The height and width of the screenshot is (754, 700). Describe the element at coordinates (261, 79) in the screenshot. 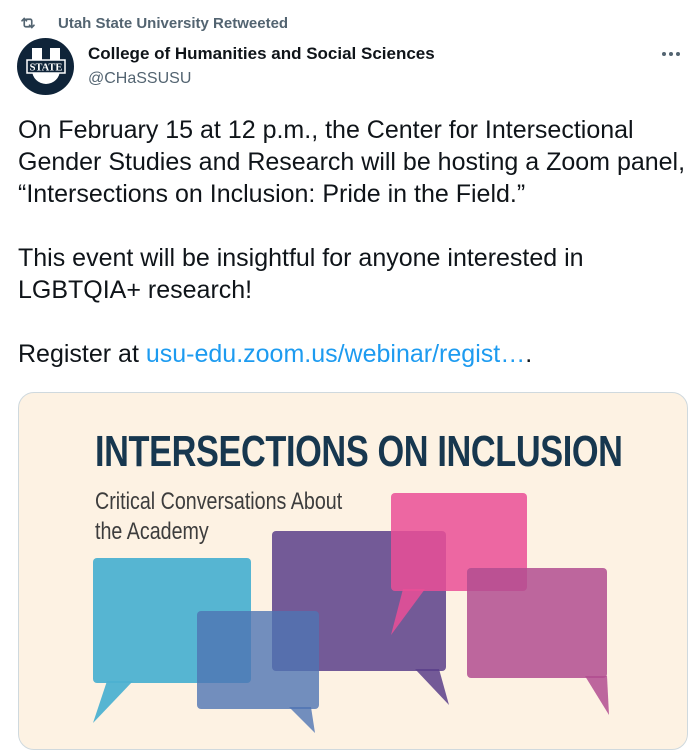

I see `author-handle: @CHaSSUSU` at that location.